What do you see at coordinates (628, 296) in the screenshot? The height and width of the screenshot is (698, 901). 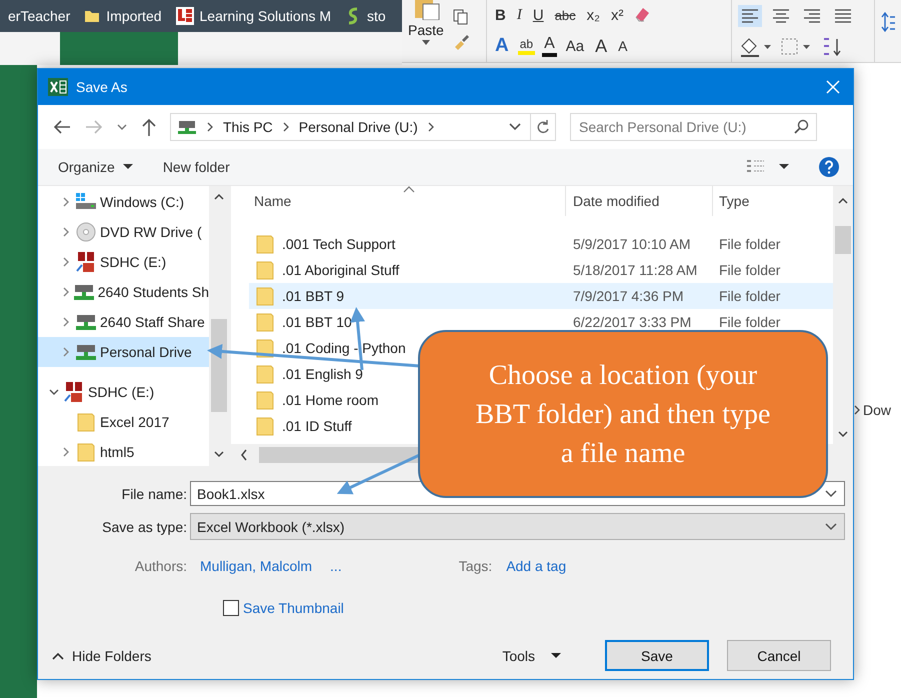 I see `date-cell: 7/9/2017 4:36 PM` at bounding box center [628, 296].